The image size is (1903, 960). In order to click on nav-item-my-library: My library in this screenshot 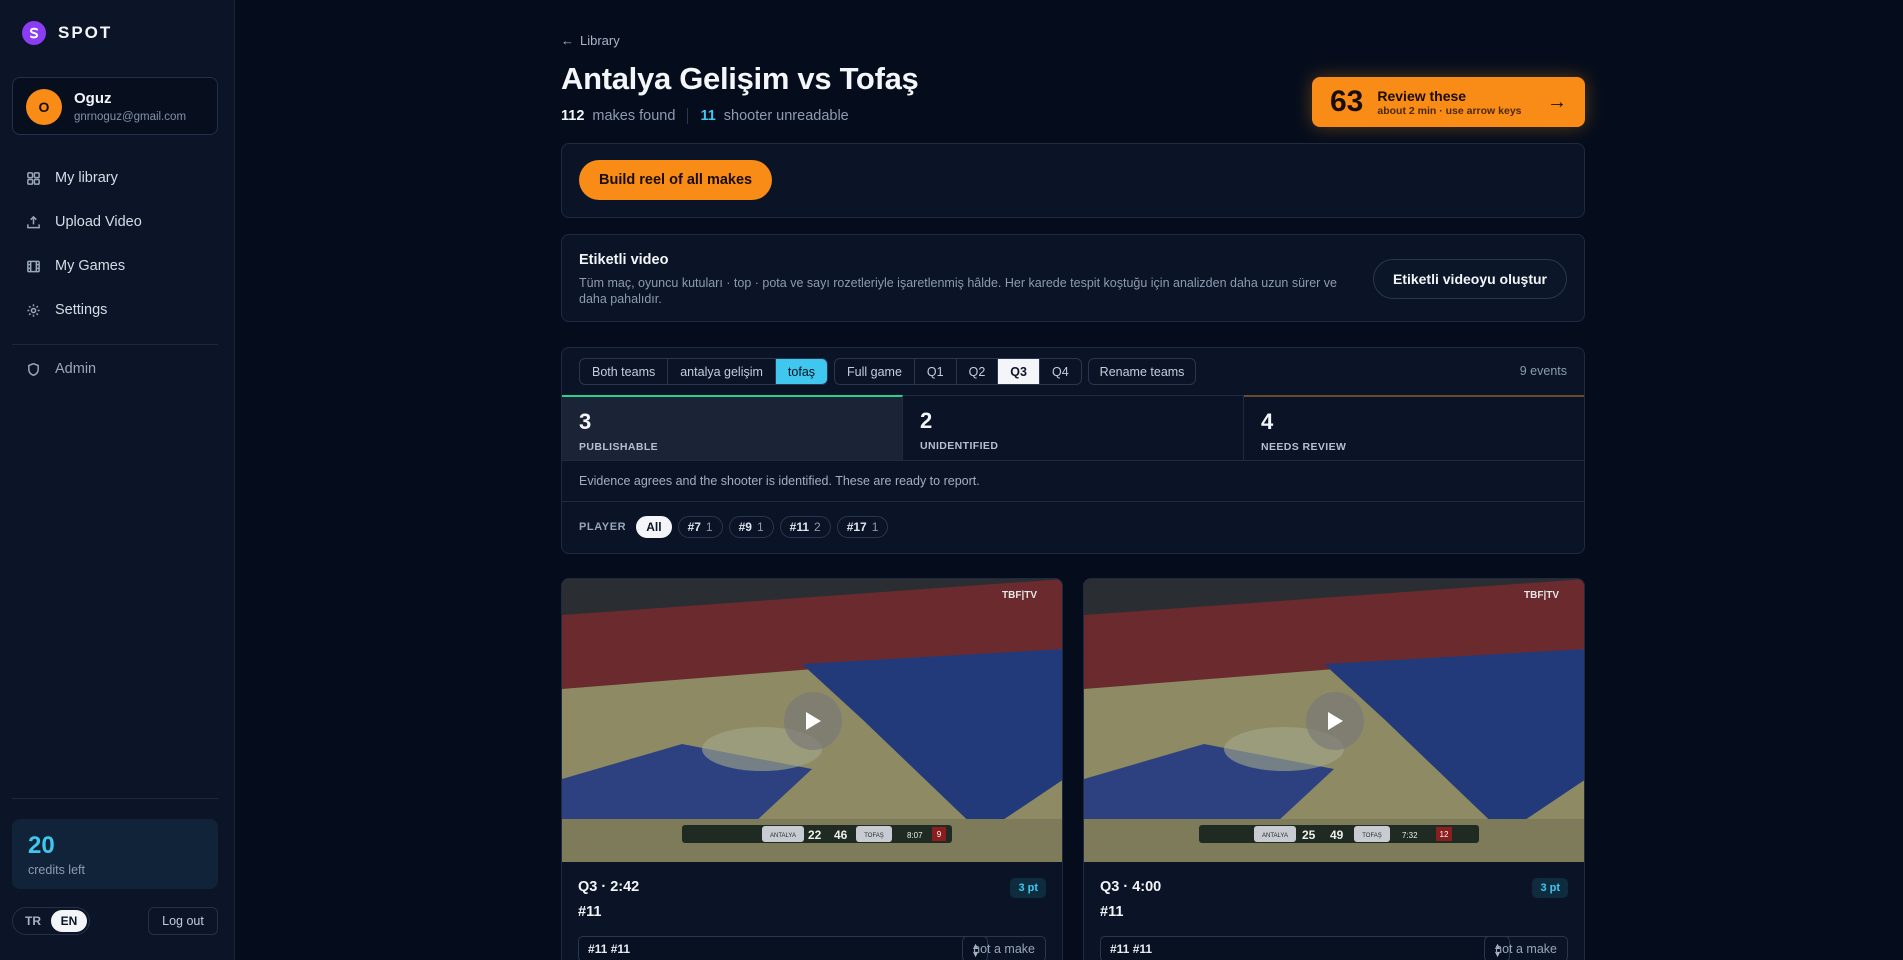, I will do `click(72, 178)`.